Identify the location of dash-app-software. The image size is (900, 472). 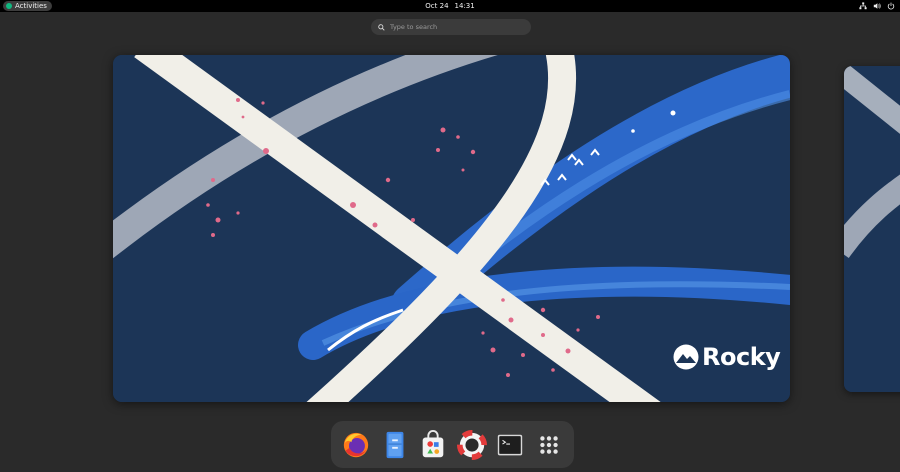
(433, 445).